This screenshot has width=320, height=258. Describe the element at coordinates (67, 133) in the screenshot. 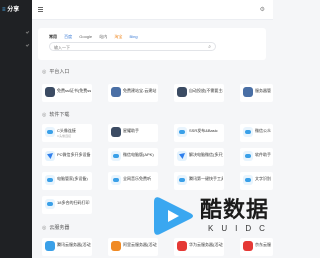

I see `link-card: C头像连接 C头像连接` at that location.